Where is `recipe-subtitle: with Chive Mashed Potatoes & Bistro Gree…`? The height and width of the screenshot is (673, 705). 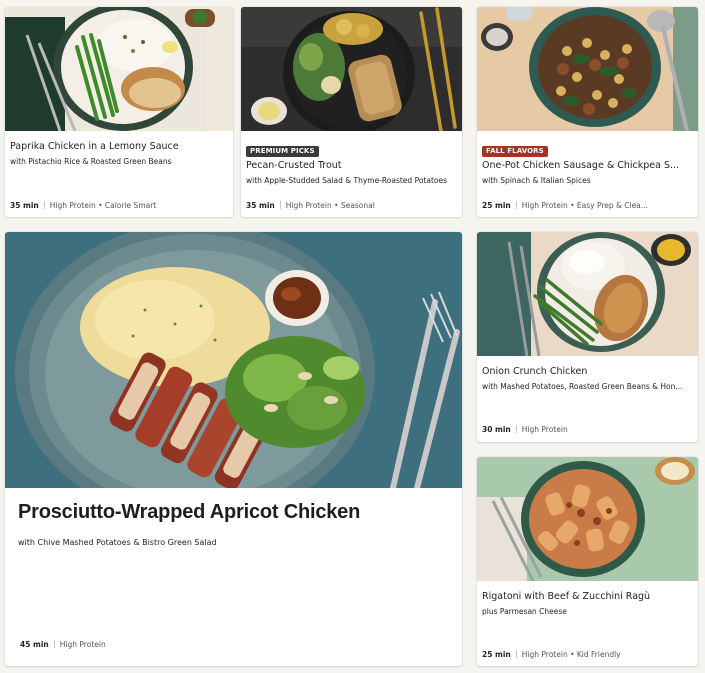 recipe-subtitle: with Chive Mashed Potatoes & Bistro Gree… is located at coordinates (117, 542).